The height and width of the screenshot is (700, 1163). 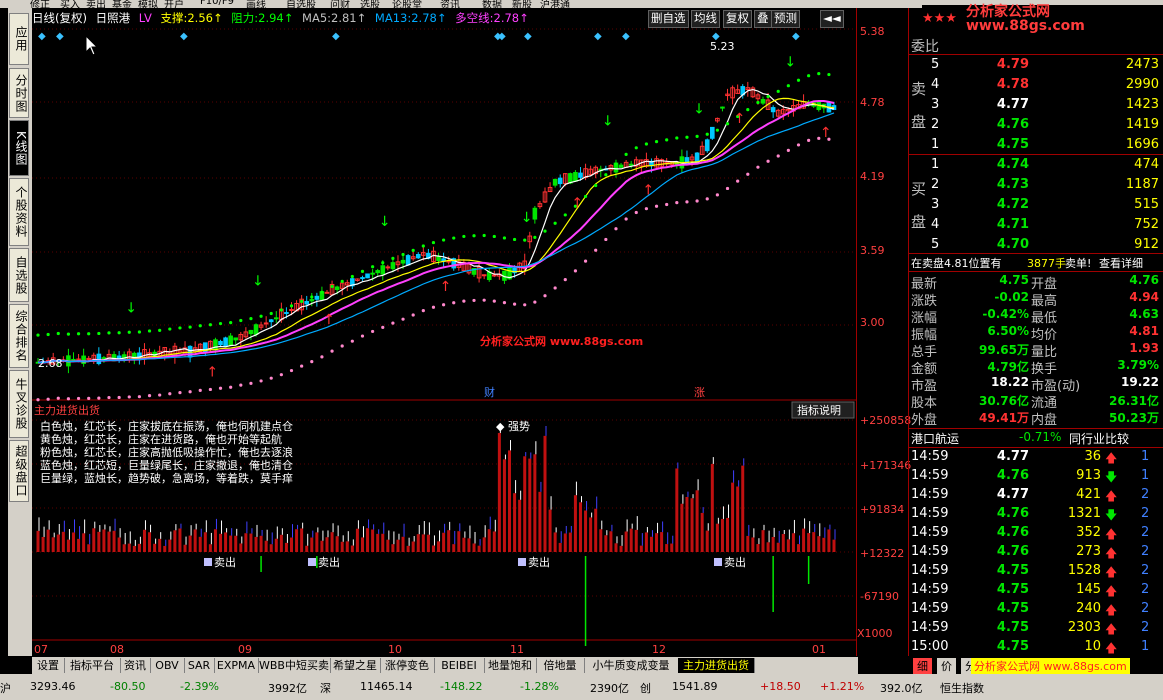 What do you see at coordinates (459, 665) in the screenshot?
I see `indicator-tab: BEIBEI` at bounding box center [459, 665].